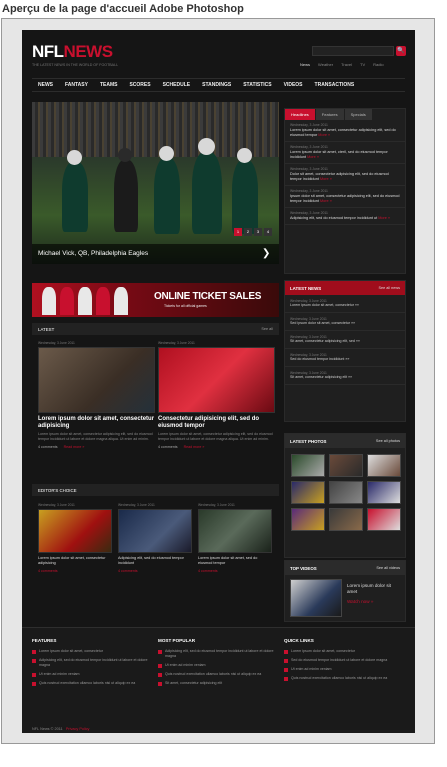  Describe the element at coordinates (139, 85) in the screenshot. I see `nav-scores: SCORES` at that location.